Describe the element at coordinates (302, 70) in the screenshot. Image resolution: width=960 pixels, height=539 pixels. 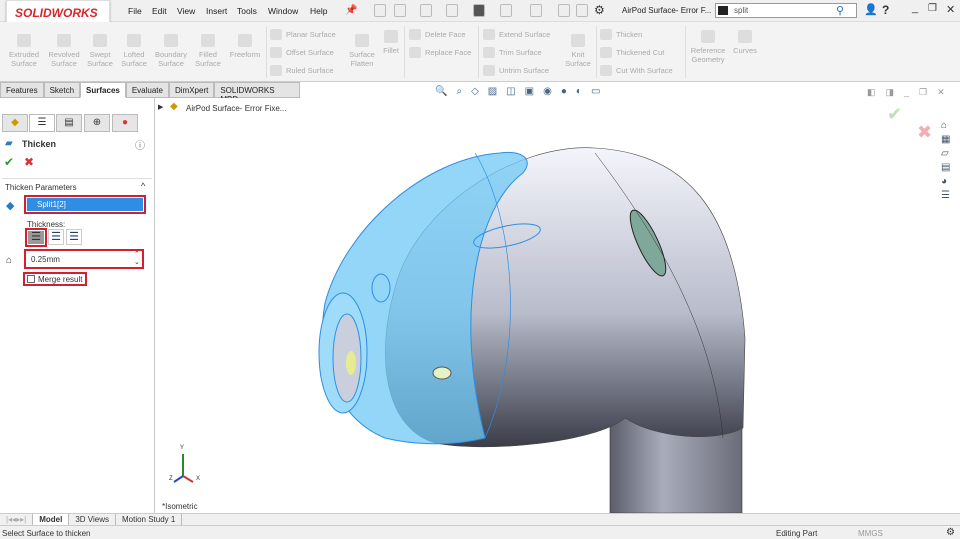
I see `ruled-surface-button: Ruled Surface` at that location.